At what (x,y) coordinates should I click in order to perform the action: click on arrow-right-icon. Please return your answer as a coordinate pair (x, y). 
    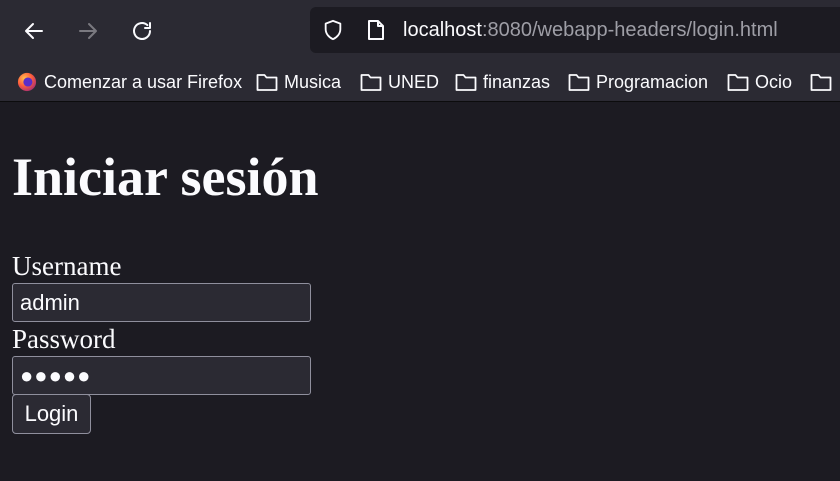
    Looking at the image, I should click on (88, 31).